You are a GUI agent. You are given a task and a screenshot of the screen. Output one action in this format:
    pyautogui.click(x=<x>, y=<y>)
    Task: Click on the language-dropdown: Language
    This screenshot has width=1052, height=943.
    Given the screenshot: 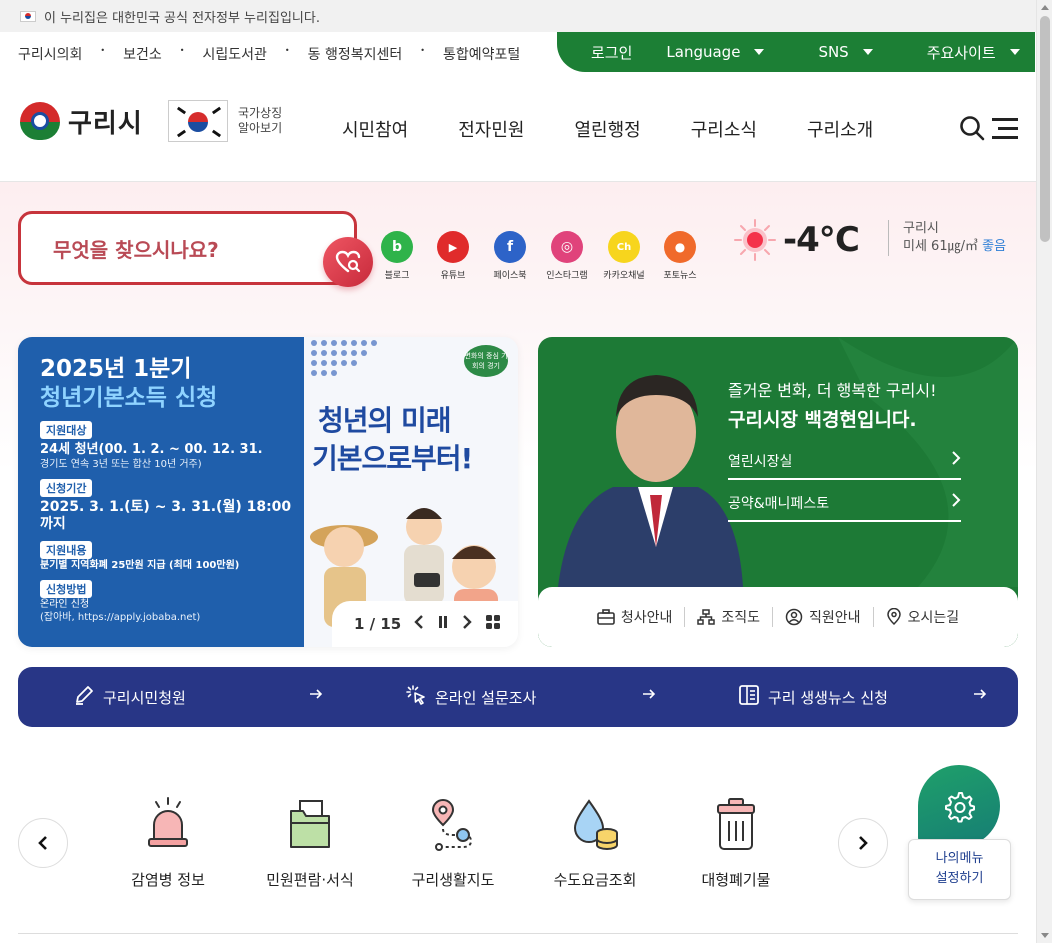 What is the action you would take?
    pyautogui.click(x=715, y=52)
    